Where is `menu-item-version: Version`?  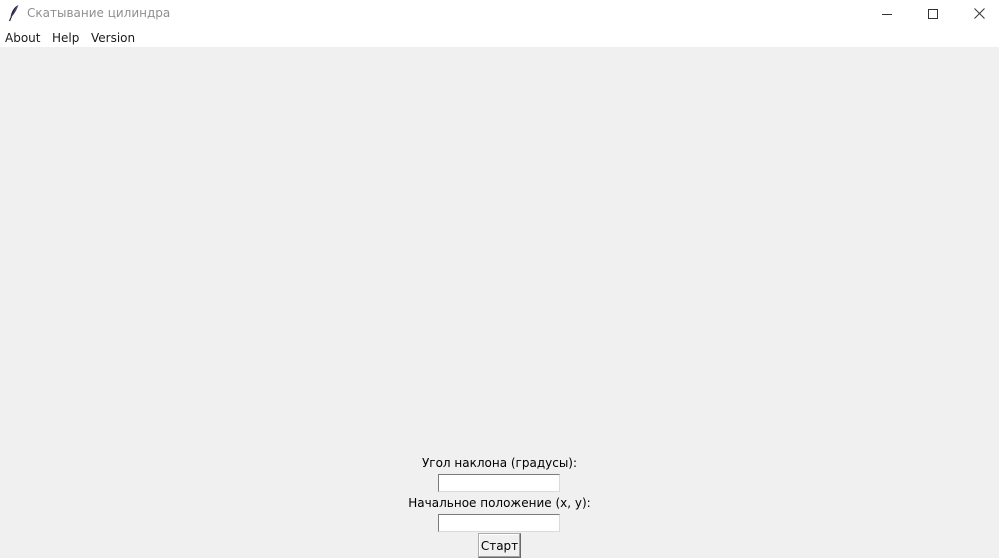
menu-item-version: Version is located at coordinates (113, 38).